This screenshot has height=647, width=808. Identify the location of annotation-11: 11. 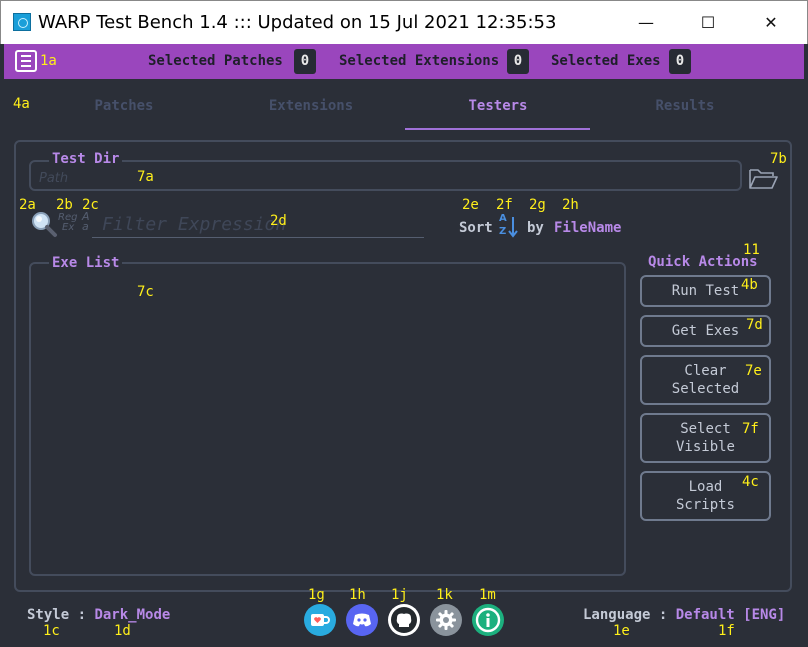
(751, 250).